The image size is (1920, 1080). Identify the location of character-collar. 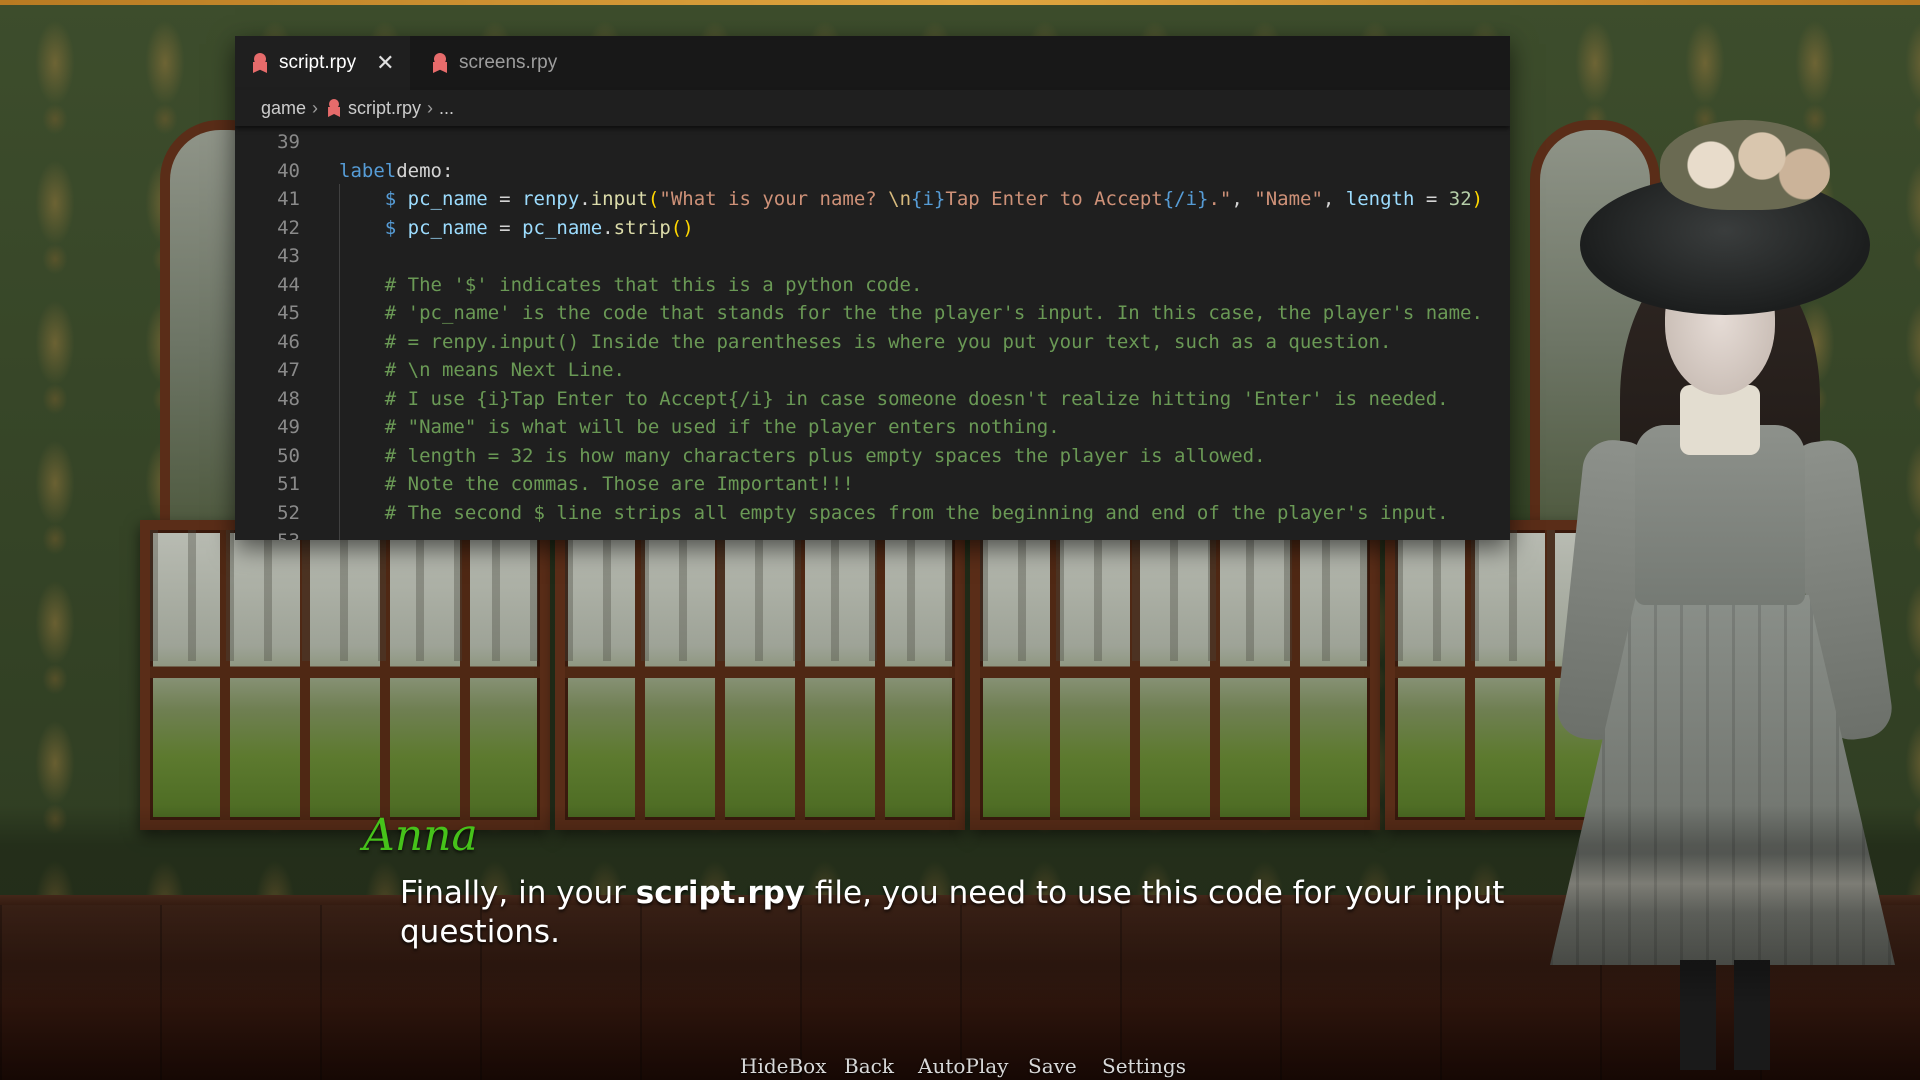
(1720, 420).